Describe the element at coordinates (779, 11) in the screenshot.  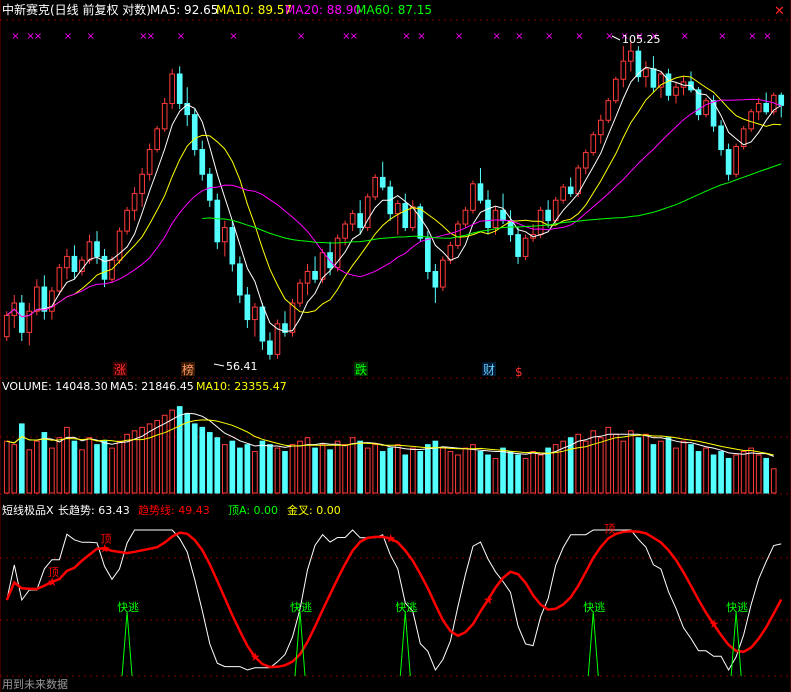
I see `close-icon: ✕` at that location.